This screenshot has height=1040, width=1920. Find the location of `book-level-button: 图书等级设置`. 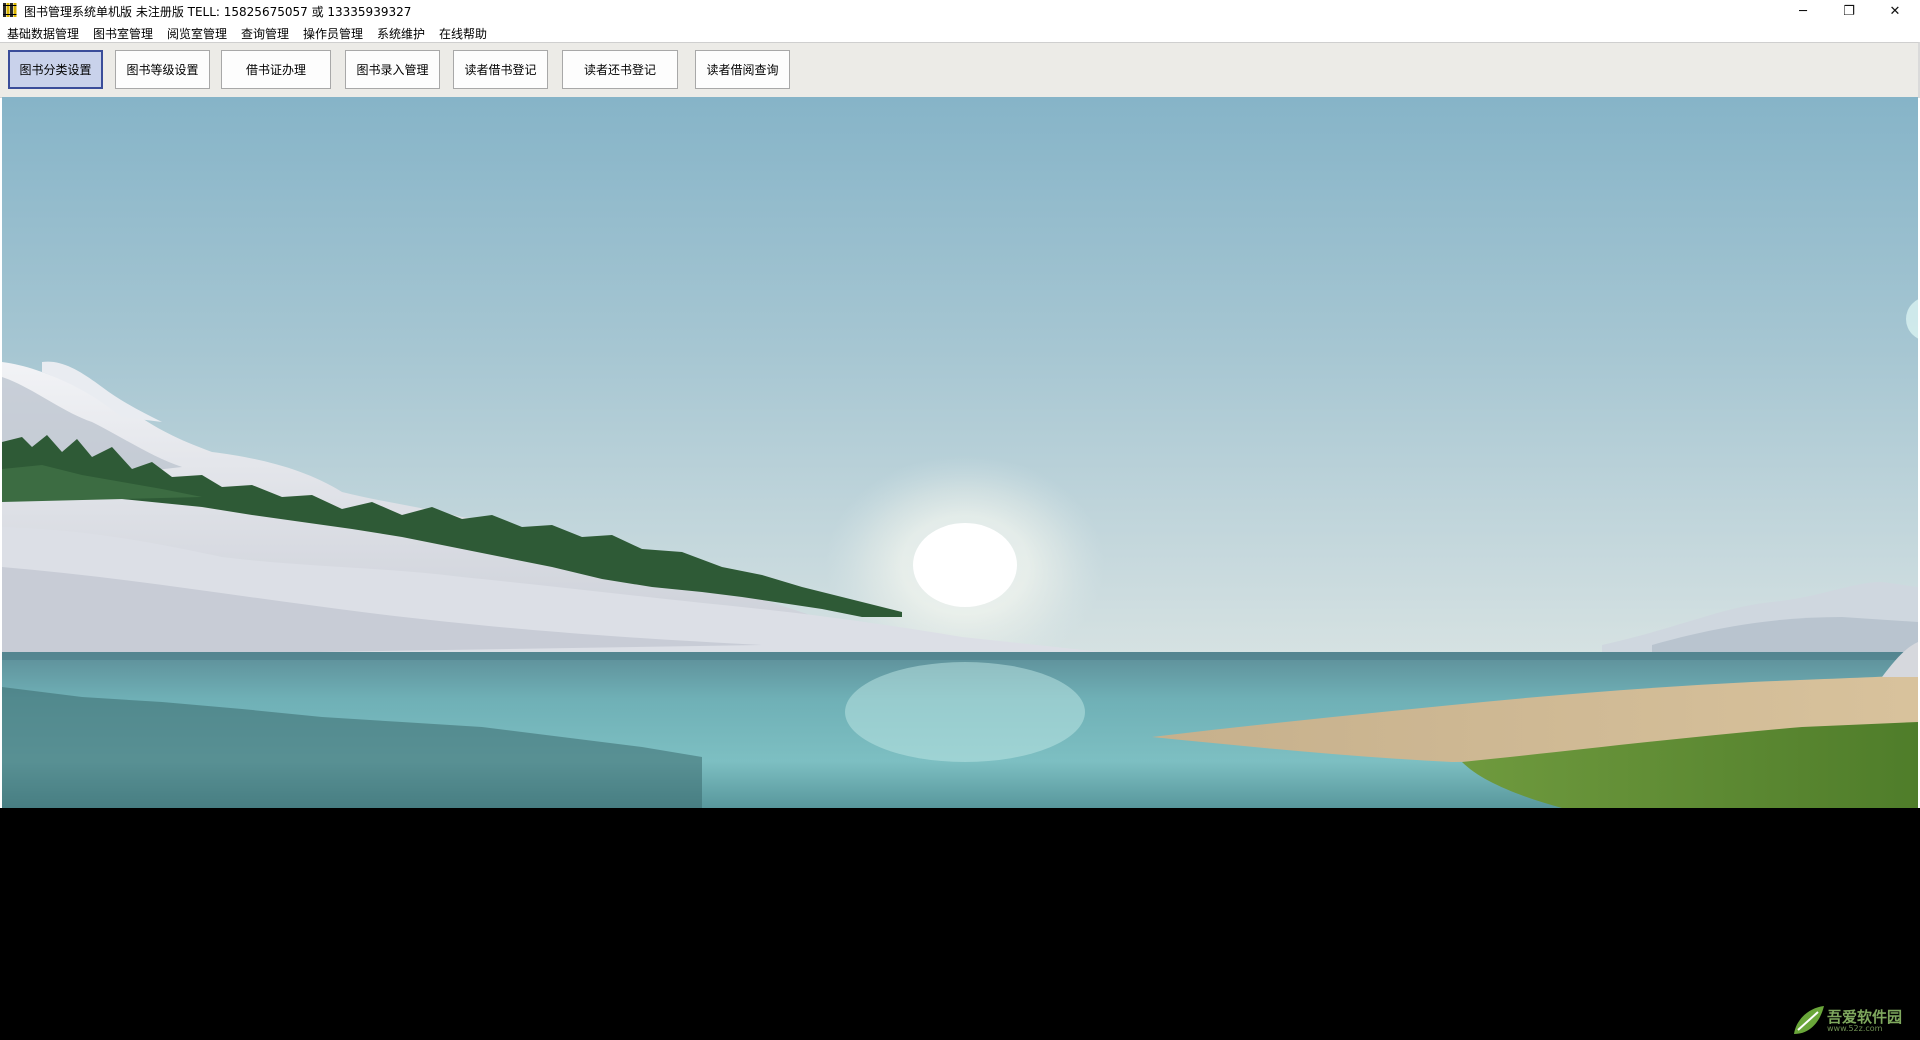

book-level-button: 图书等级设置 is located at coordinates (162, 69).